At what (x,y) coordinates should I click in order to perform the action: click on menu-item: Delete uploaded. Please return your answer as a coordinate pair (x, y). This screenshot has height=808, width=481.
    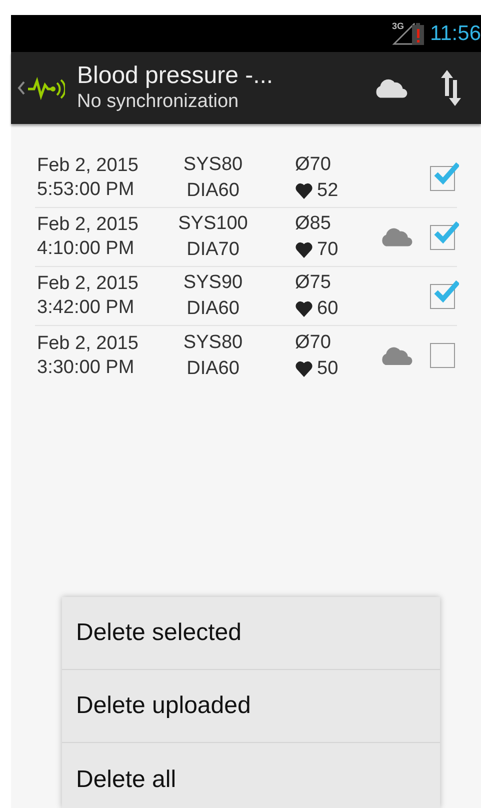
    Looking at the image, I should click on (251, 706).